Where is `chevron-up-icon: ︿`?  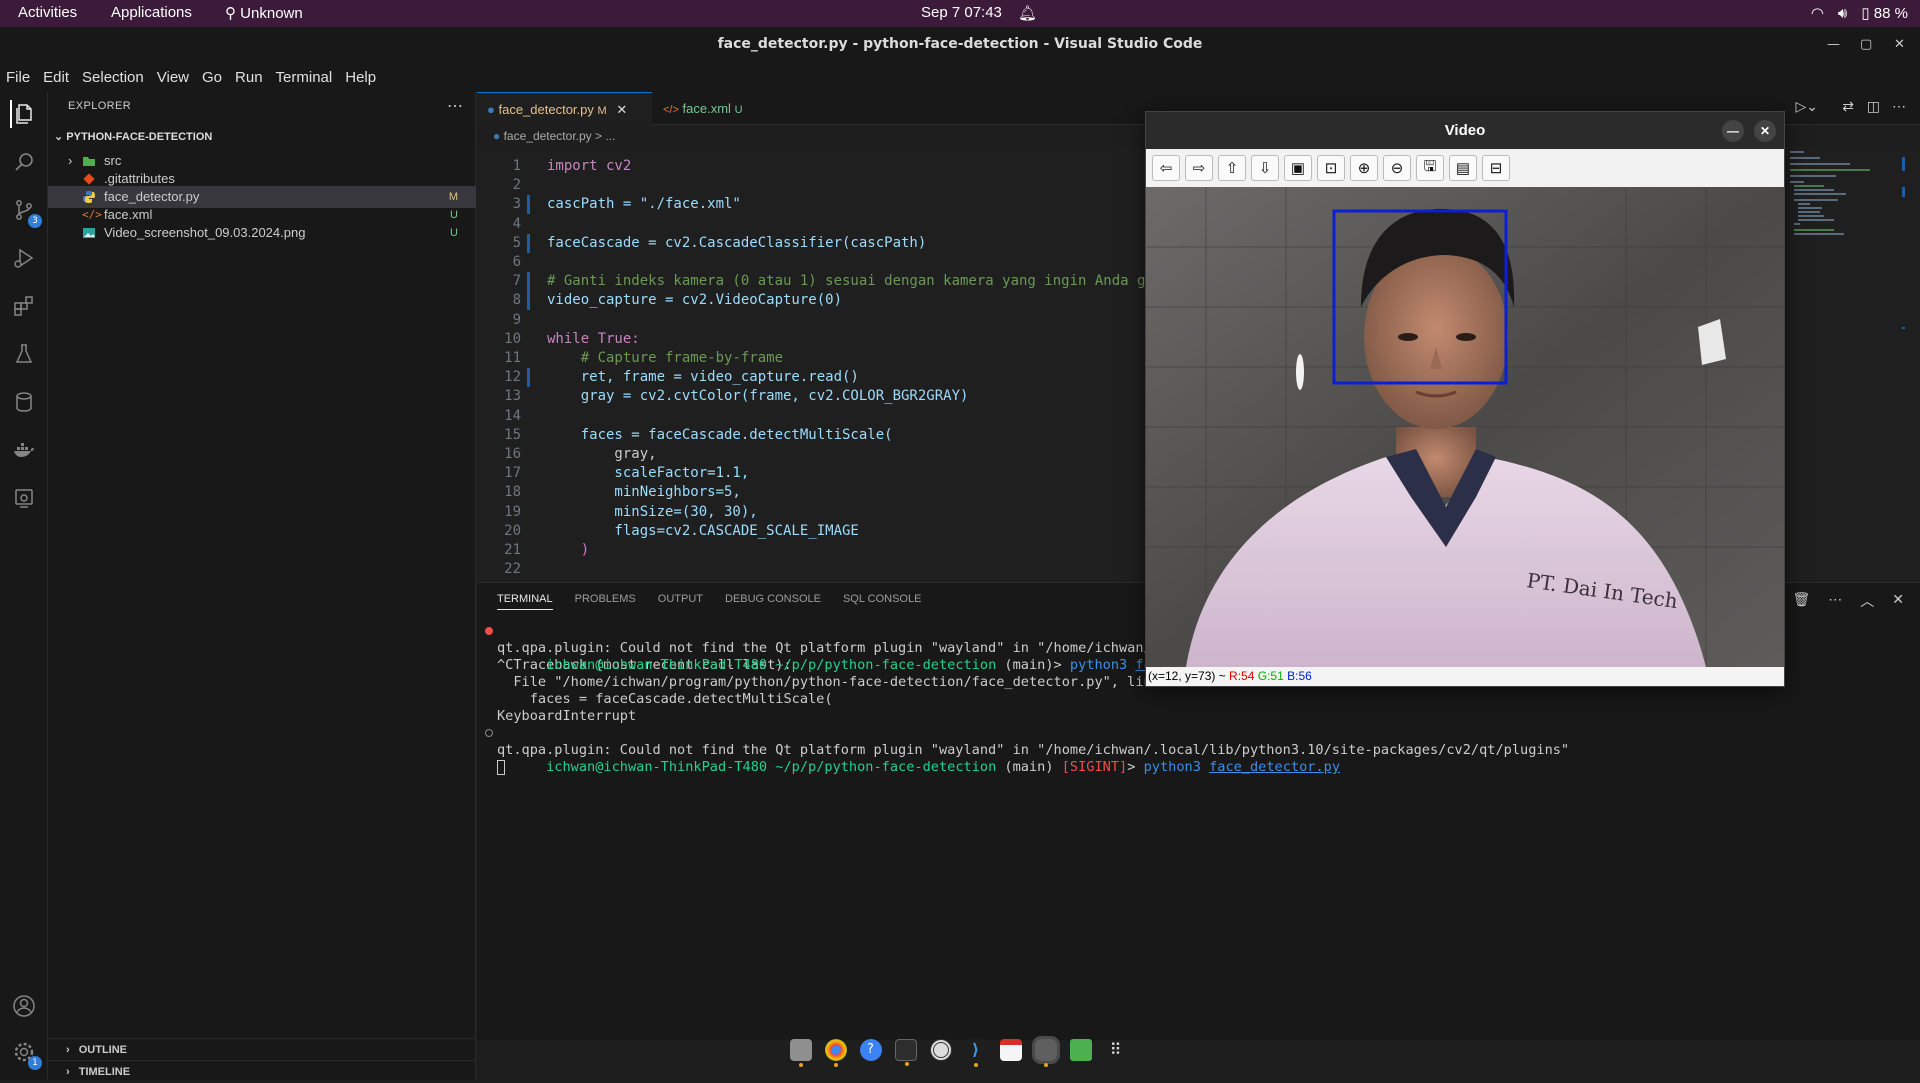
chevron-up-icon: ︿ is located at coordinates (1867, 601).